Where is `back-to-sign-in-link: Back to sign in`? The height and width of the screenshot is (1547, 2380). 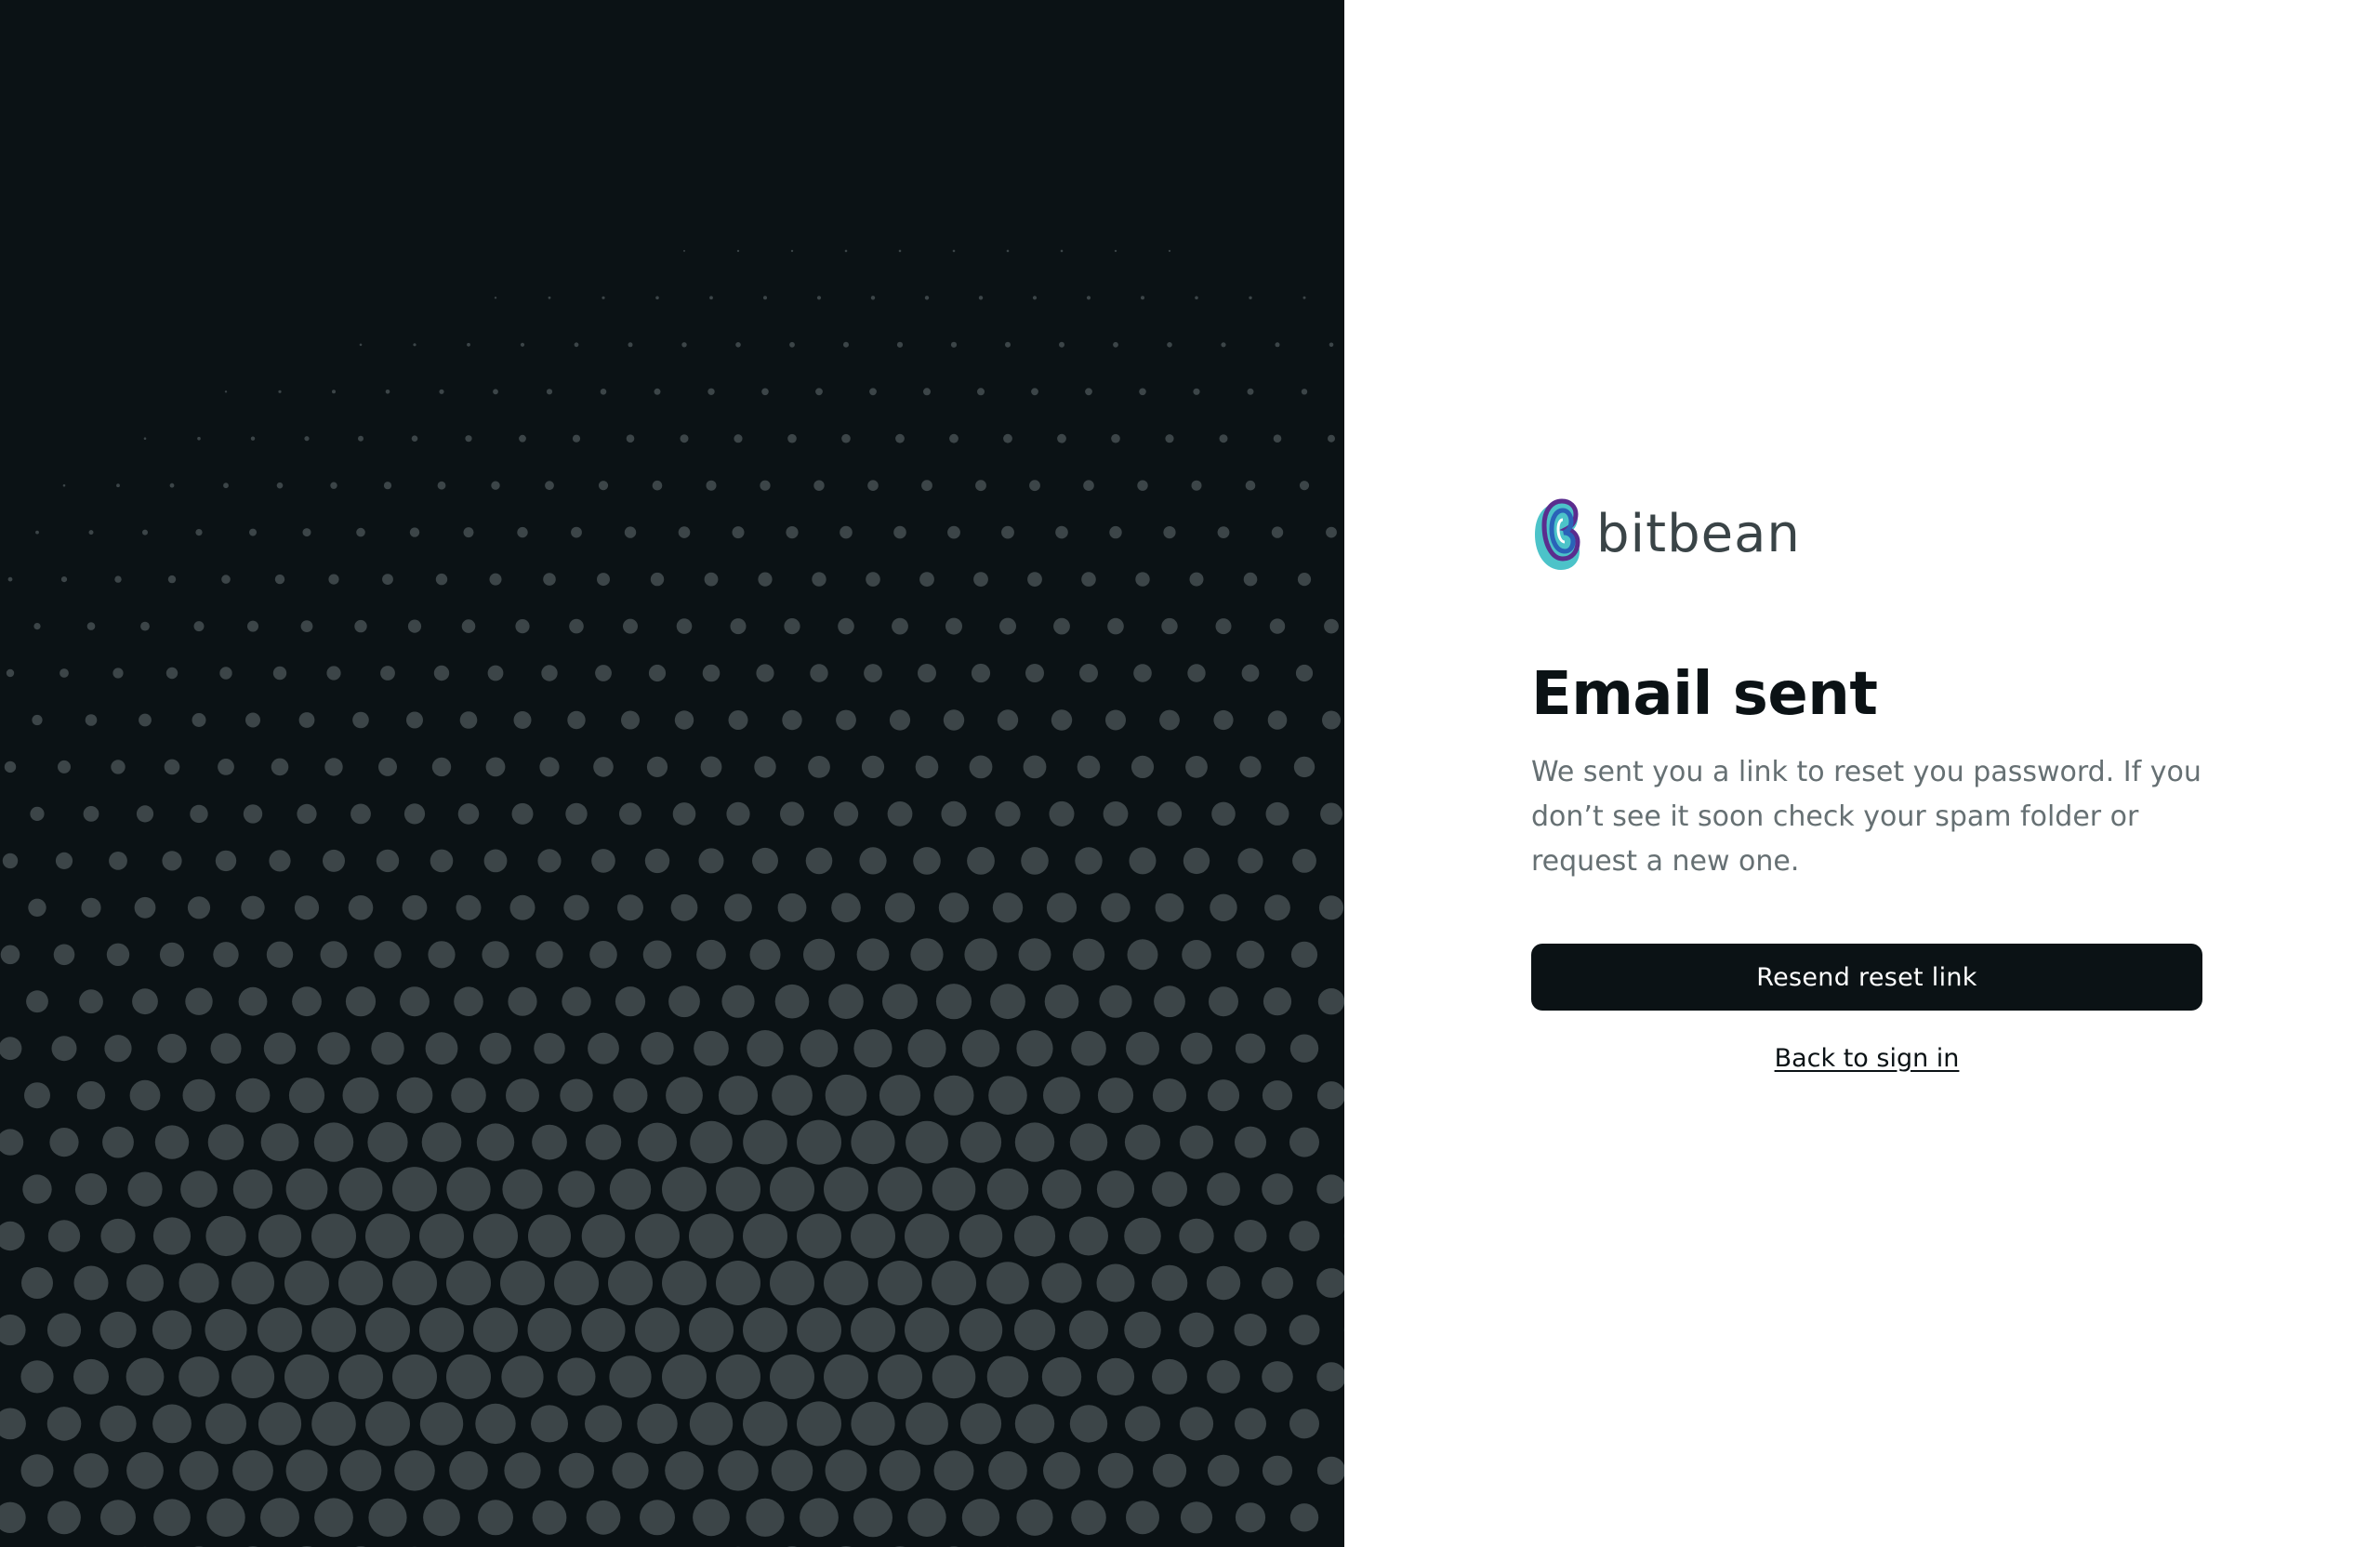
back-to-sign-in-link: Back to sign in is located at coordinates (1866, 1058).